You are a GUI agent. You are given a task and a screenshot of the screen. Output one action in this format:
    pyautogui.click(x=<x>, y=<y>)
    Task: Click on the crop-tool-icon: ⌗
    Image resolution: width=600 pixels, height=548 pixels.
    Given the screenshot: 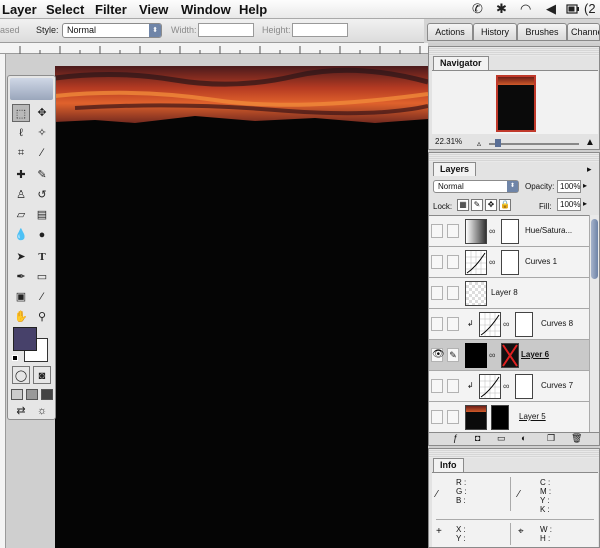 What is the action you would take?
    pyautogui.click(x=21, y=153)
    